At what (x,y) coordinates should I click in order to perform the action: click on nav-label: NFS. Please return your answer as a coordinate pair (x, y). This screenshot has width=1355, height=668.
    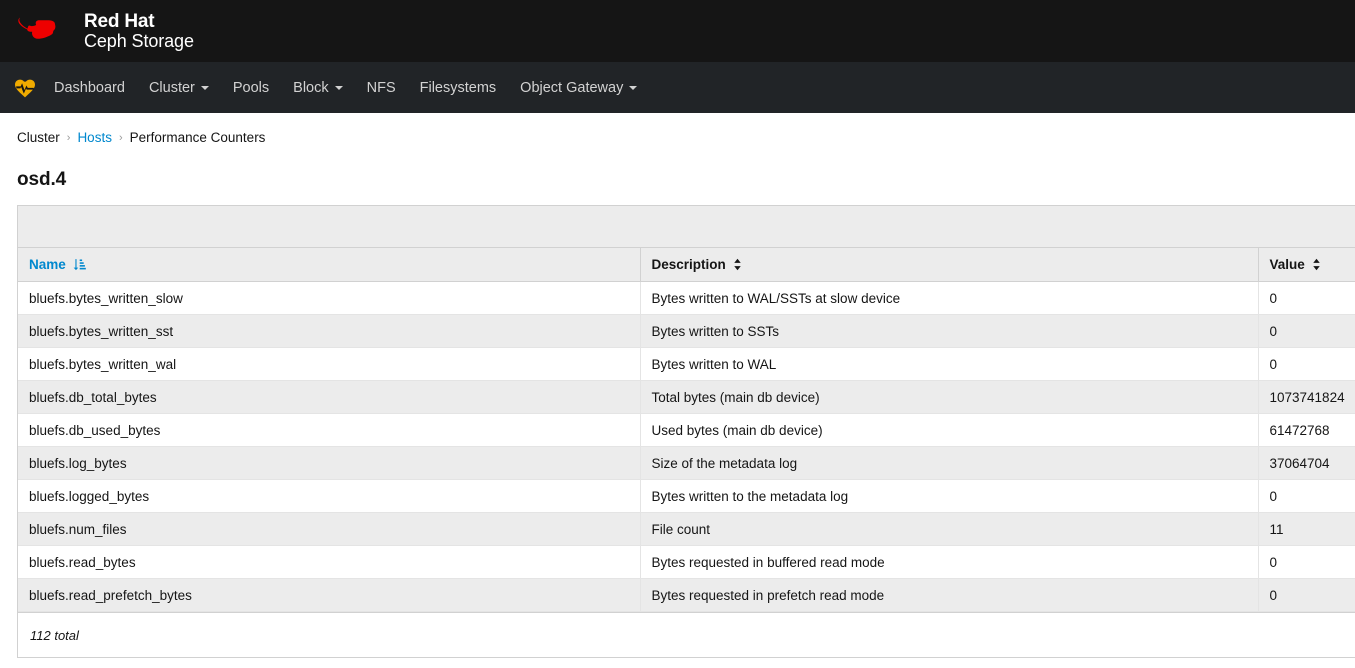
    Looking at the image, I should click on (381, 87).